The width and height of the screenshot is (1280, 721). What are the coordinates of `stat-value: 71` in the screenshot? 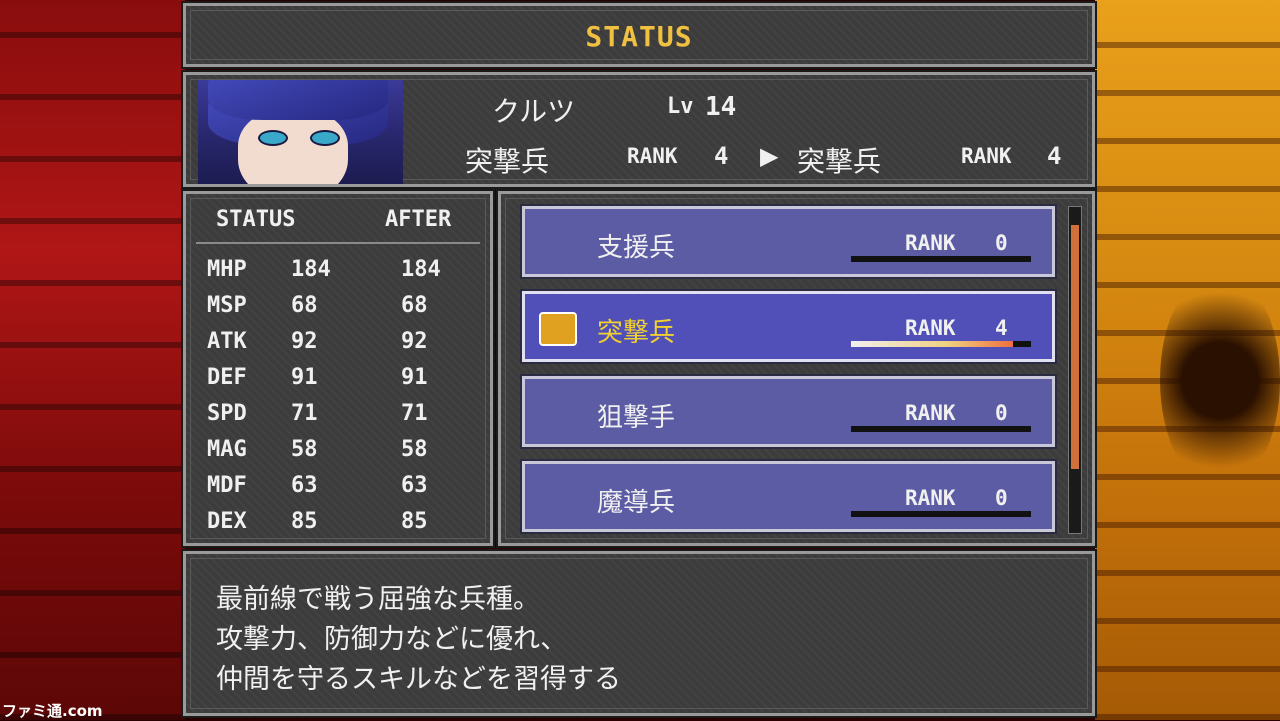 It's located at (304, 413).